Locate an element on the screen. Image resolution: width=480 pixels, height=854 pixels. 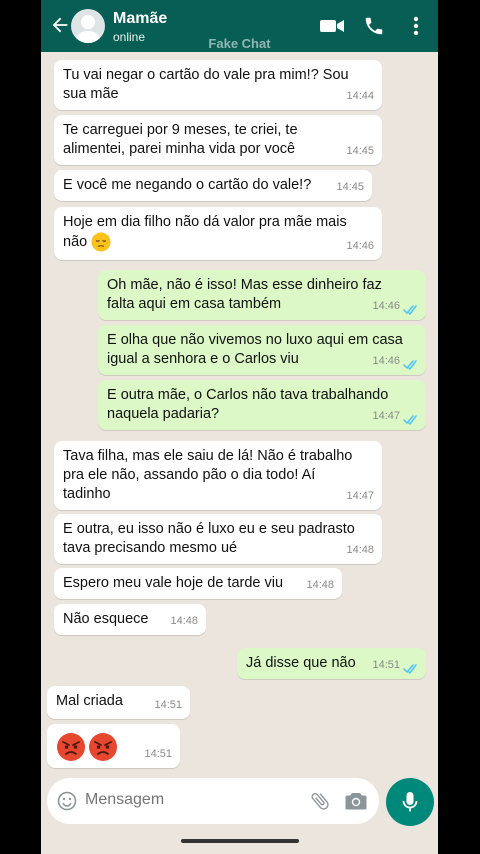
message-text-line: tadinho is located at coordinates (87, 494).